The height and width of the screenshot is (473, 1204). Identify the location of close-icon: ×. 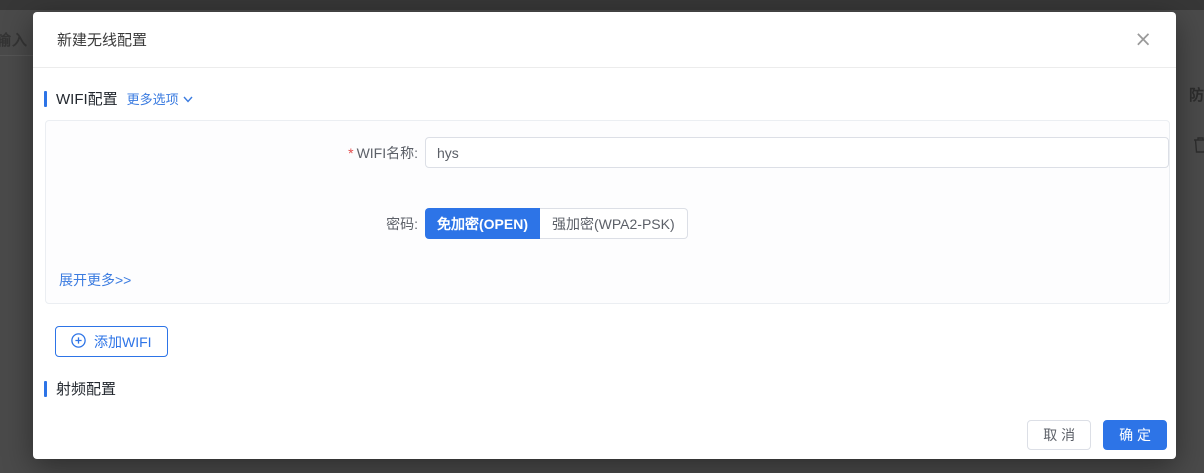
(1143, 39).